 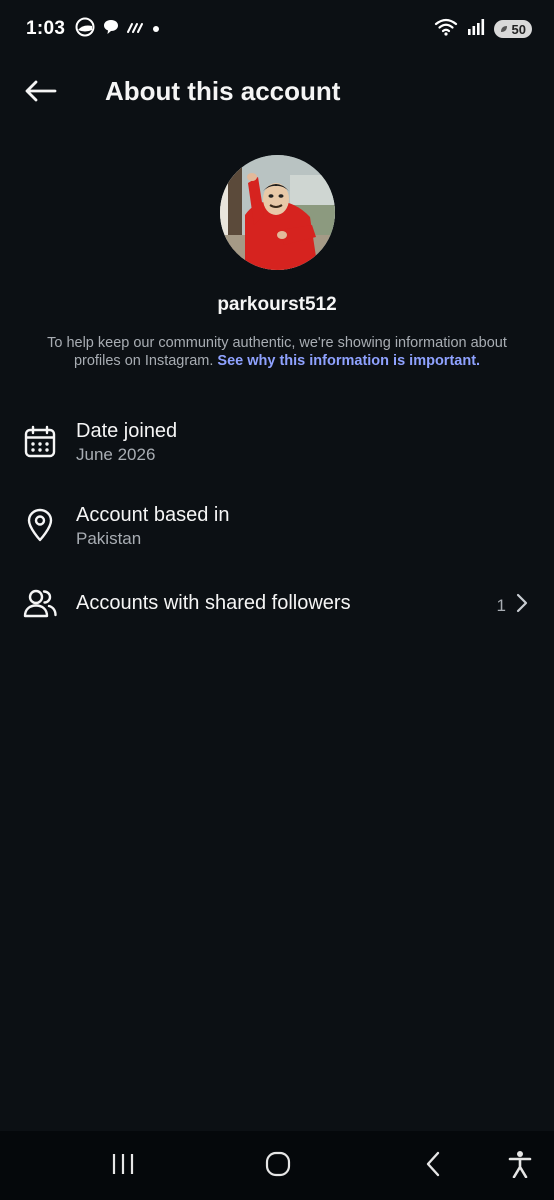 What do you see at coordinates (501, 605) in the screenshot?
I see `shared-followers-count: 1` at bounding box center [501, 605].